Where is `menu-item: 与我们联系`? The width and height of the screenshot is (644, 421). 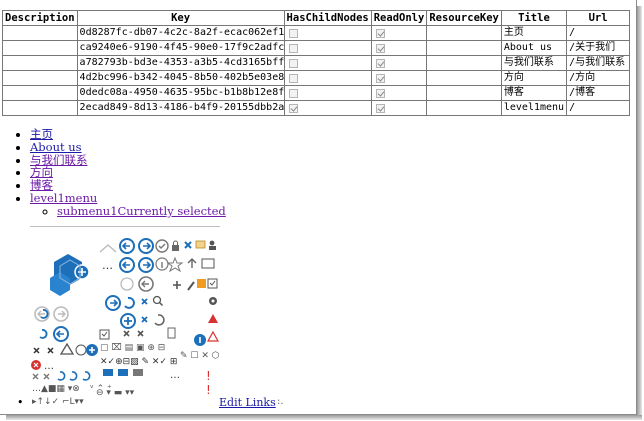
menu-item: 与我们联系 is located at coordinates (128, 160).